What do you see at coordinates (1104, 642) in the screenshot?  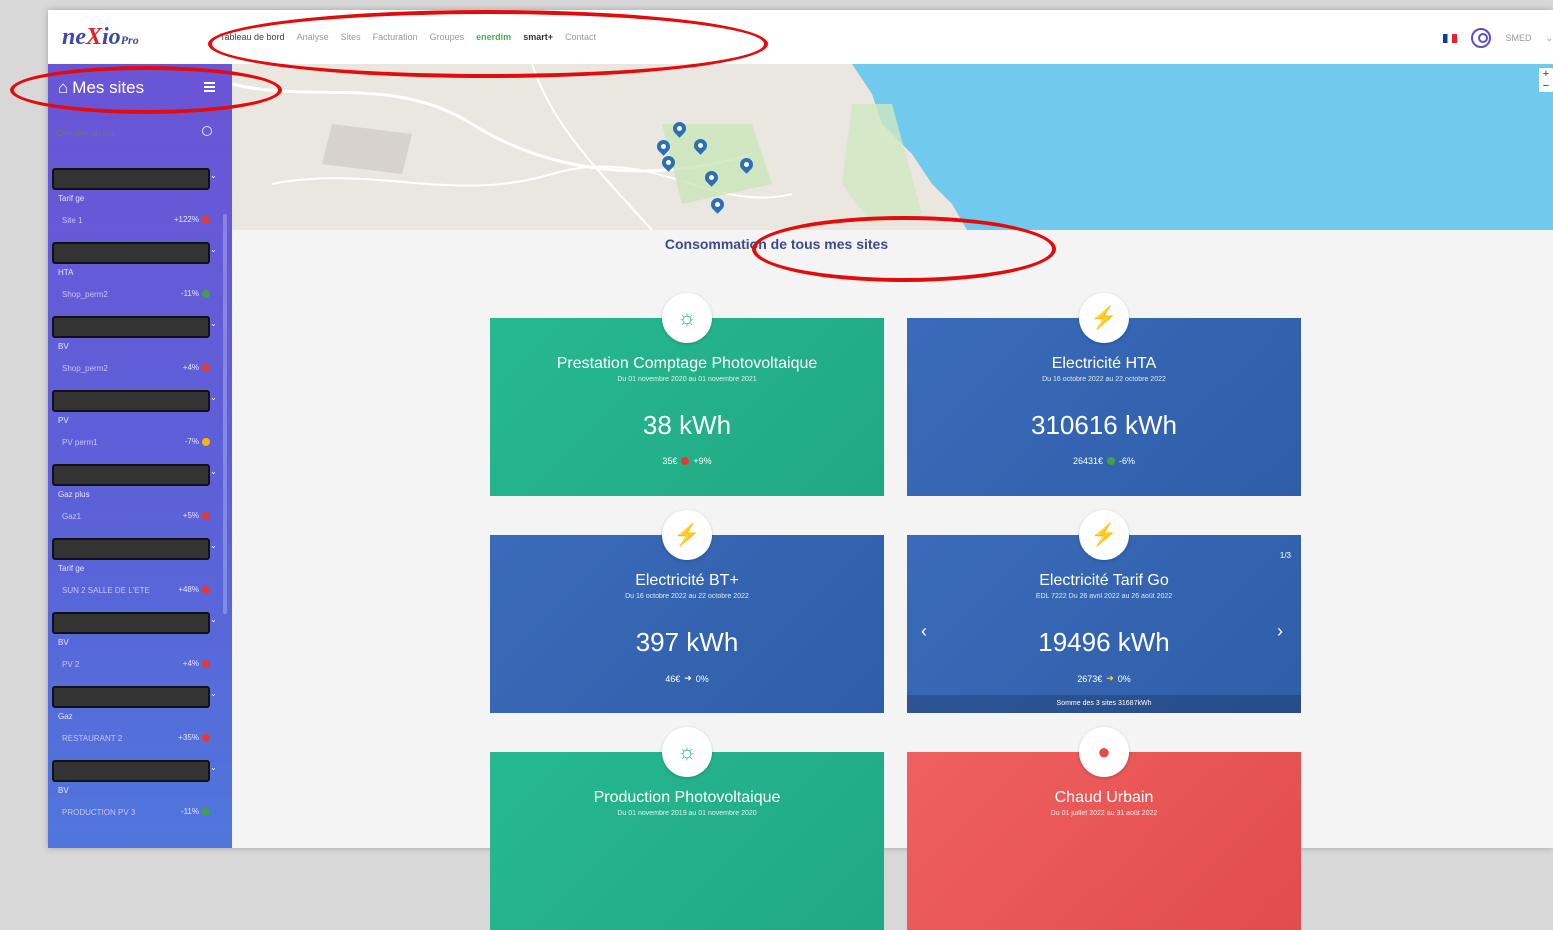 I see `card-value: 19496 kWh` at bounding box center [1104, 642].